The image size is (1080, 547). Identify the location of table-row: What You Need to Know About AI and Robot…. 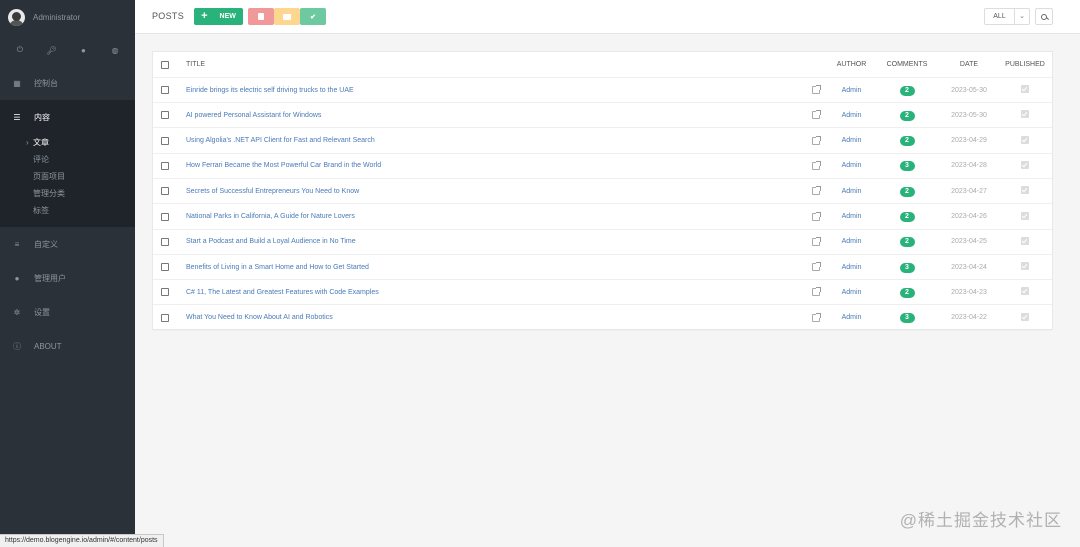
(602, 318).